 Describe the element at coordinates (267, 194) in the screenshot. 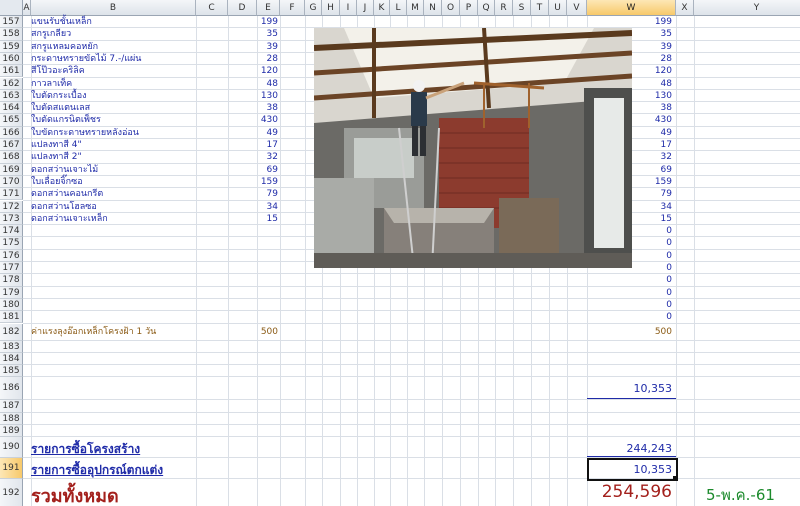

I see `price-cell-e: 79` at that location.